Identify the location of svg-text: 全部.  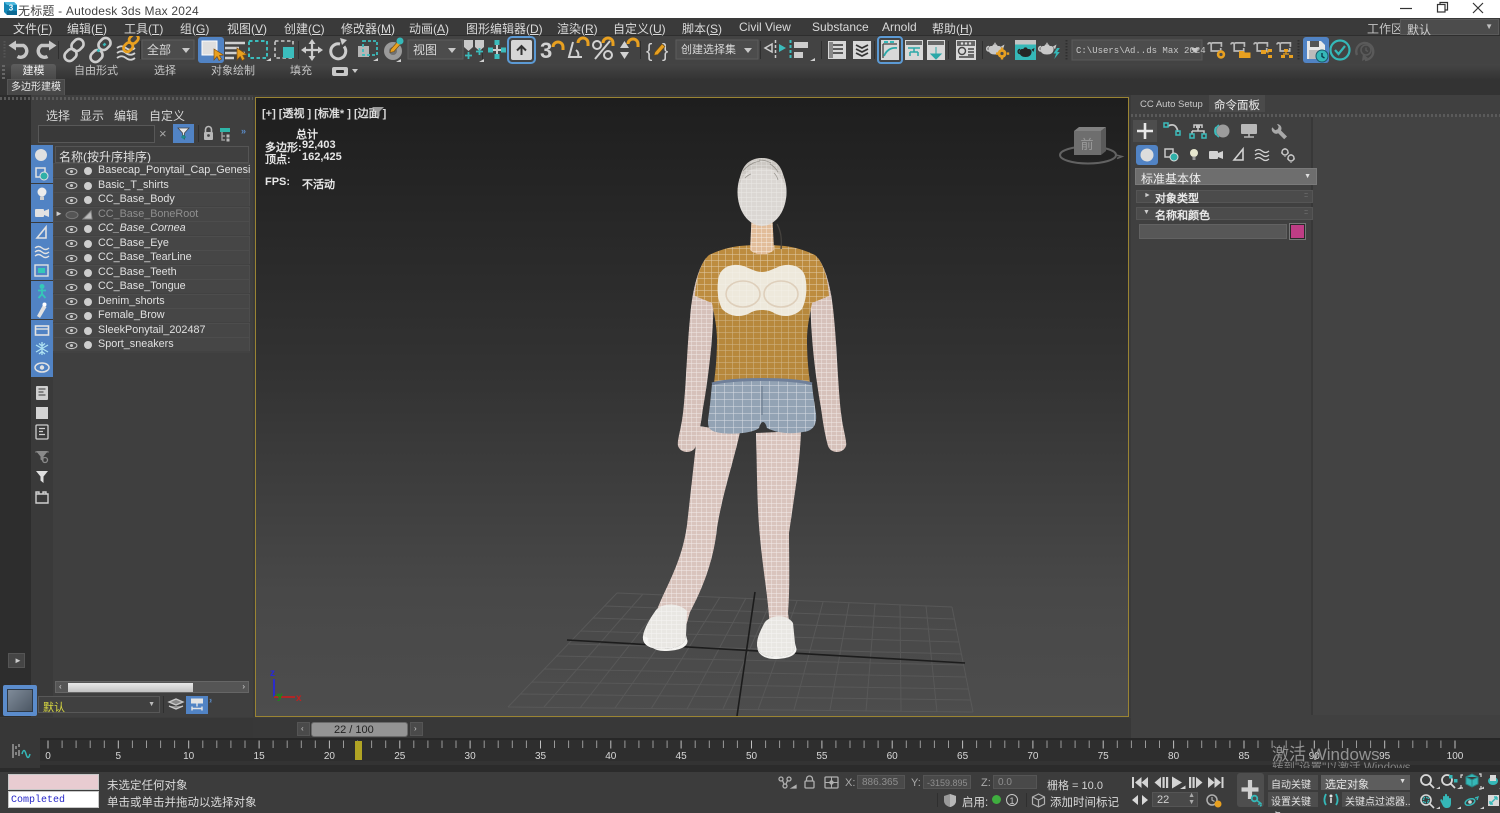
(159, 49).